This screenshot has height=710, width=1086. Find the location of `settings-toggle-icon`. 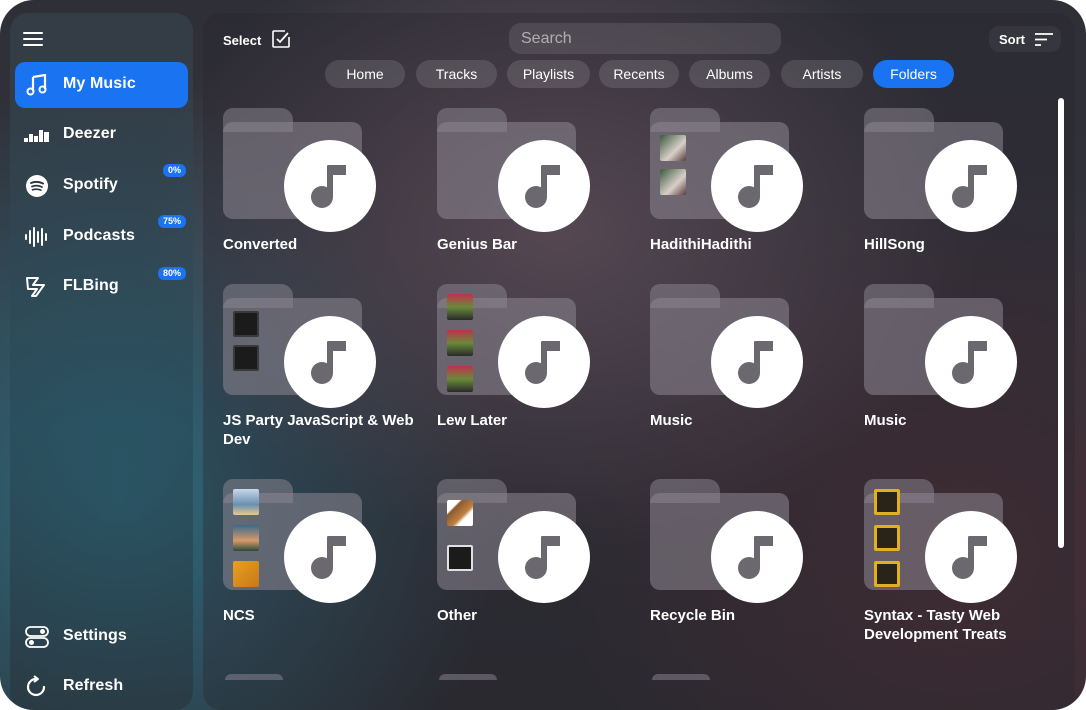

settings-toggle-icon is located at coordinates (37, 637).